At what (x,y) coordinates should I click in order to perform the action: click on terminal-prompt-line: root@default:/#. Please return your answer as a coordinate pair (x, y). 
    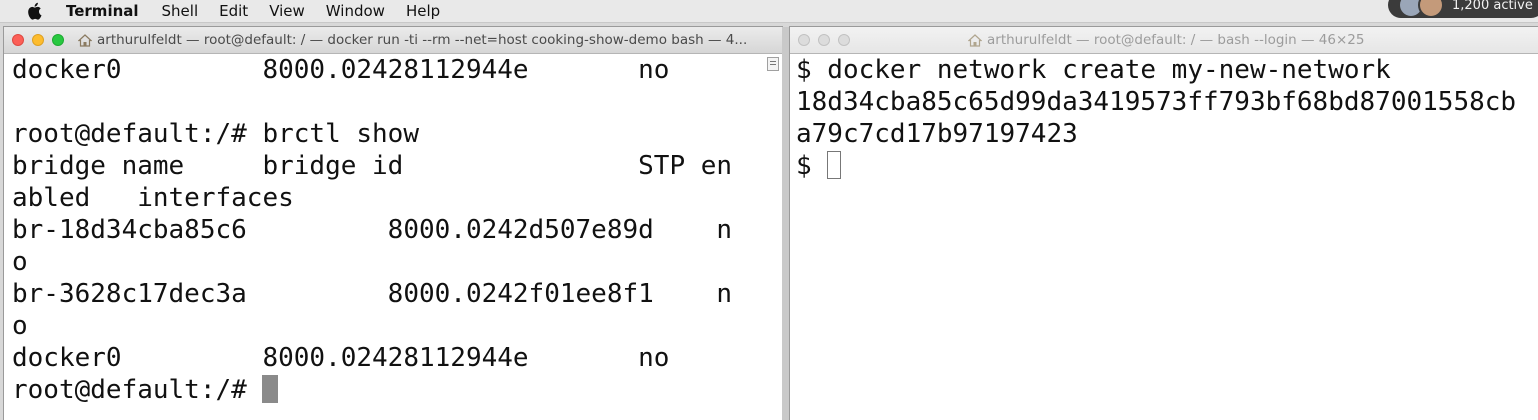
    Looking at the image, I should click on (397, 390).